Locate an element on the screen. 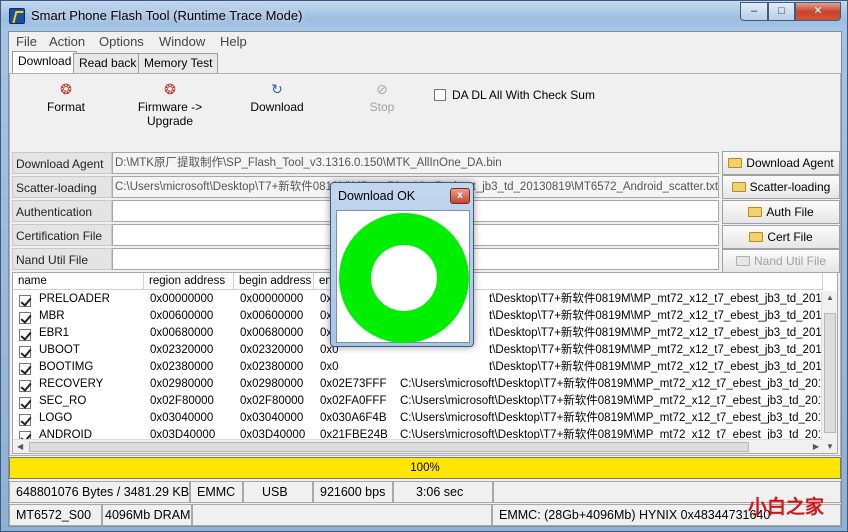  partition-name: MBR is located at coordinates (52, 316).